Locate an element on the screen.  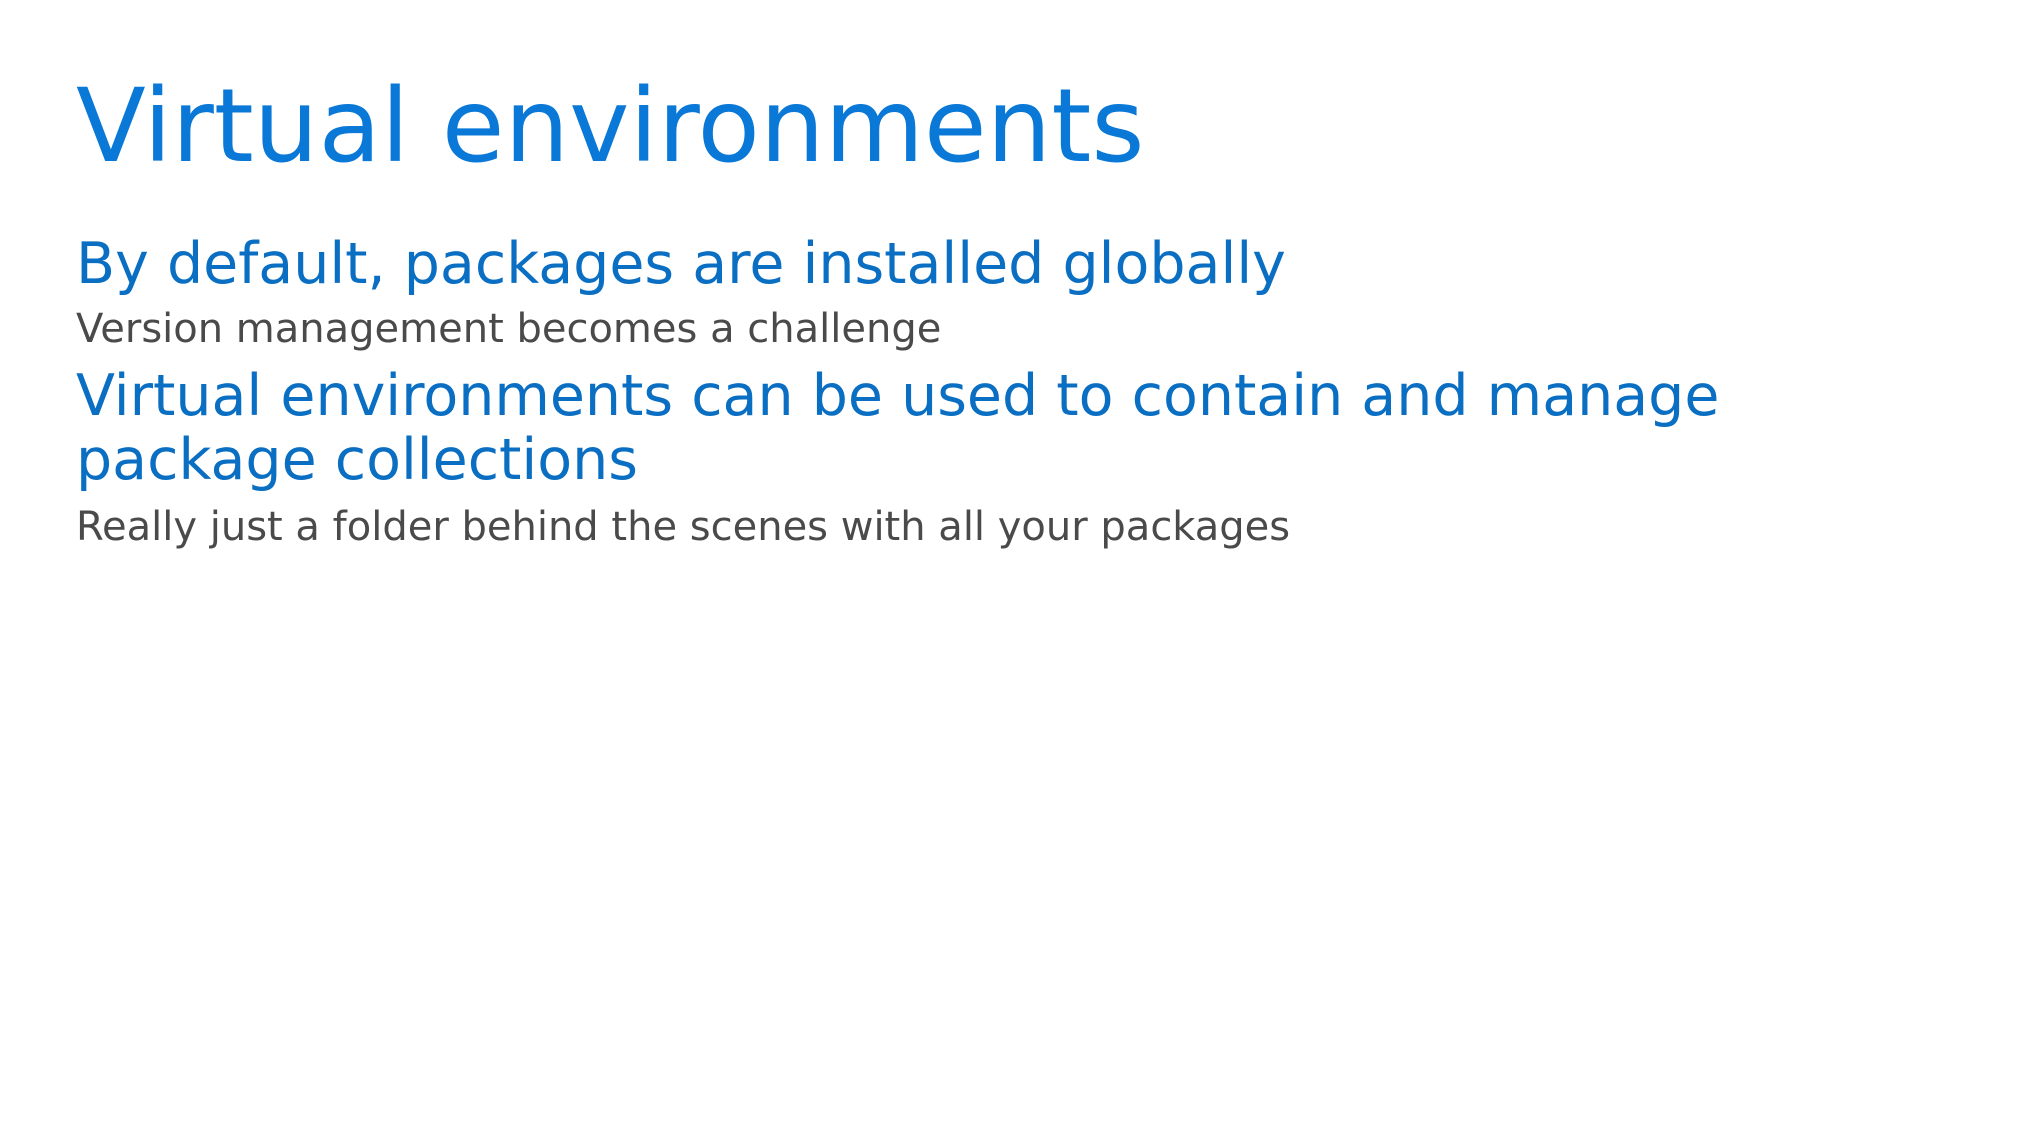
slide-title: Virtual environments is located at coordinates (610, 126).